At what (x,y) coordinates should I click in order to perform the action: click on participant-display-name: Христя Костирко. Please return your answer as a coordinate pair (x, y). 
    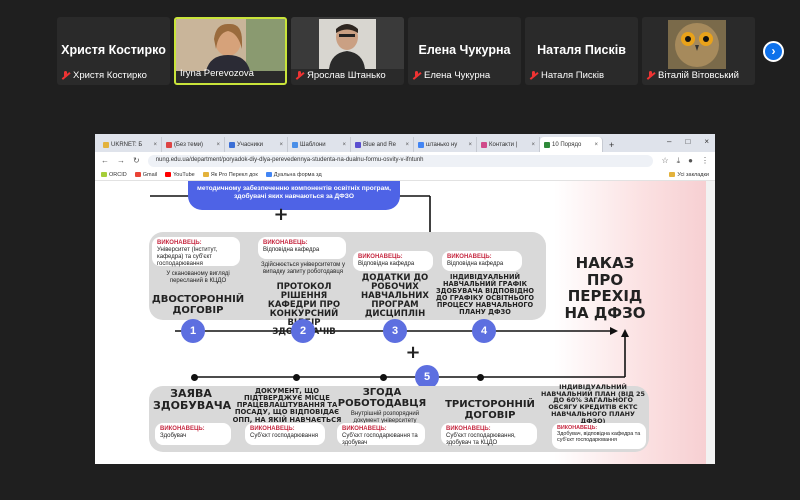
    Looking at the image, I should click on (113, 50).